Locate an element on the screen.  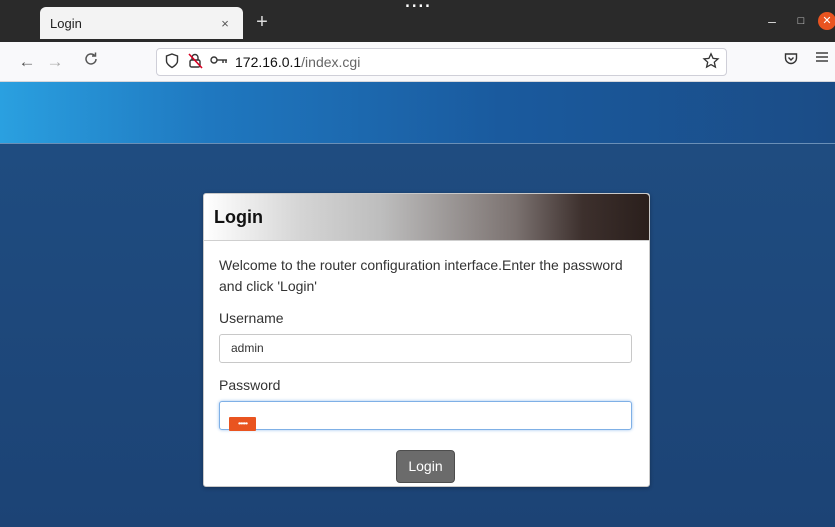
reload-icon is located at coordinates (91, 58).